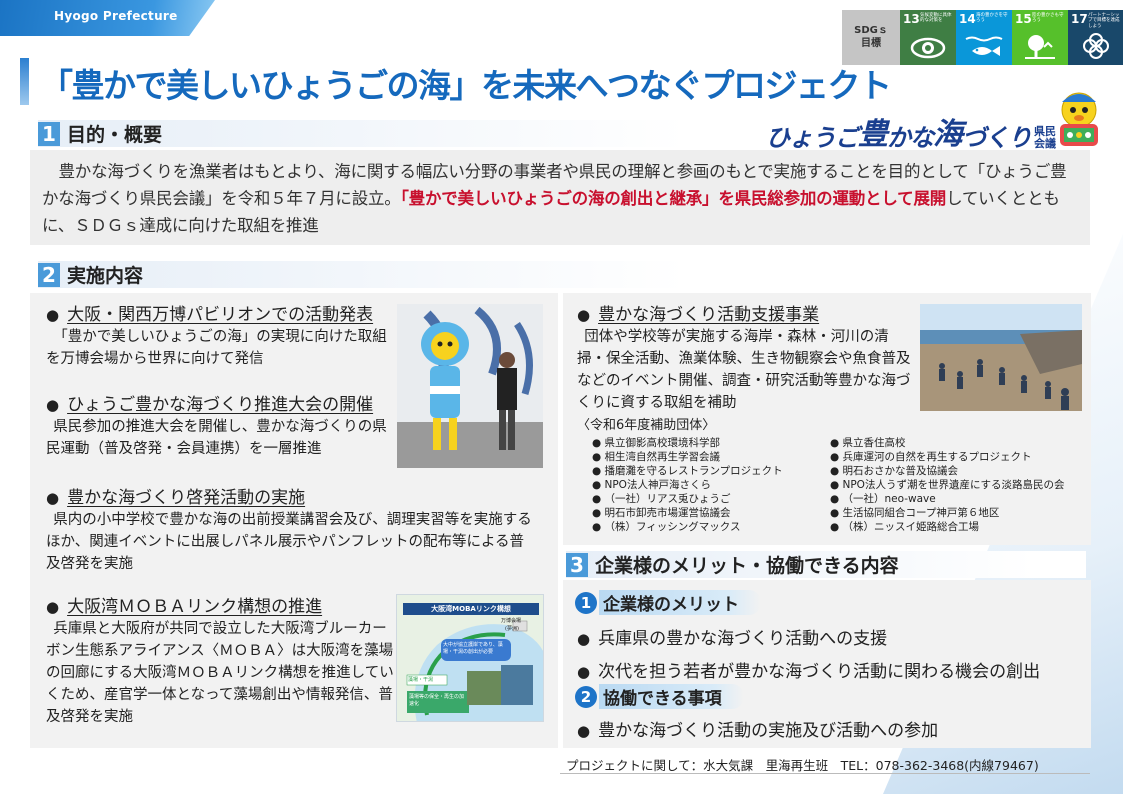  What do you see at coordinates (1040, 47) in the screenshot?
I see `tree-icon` at bounding box center [1040, 47].